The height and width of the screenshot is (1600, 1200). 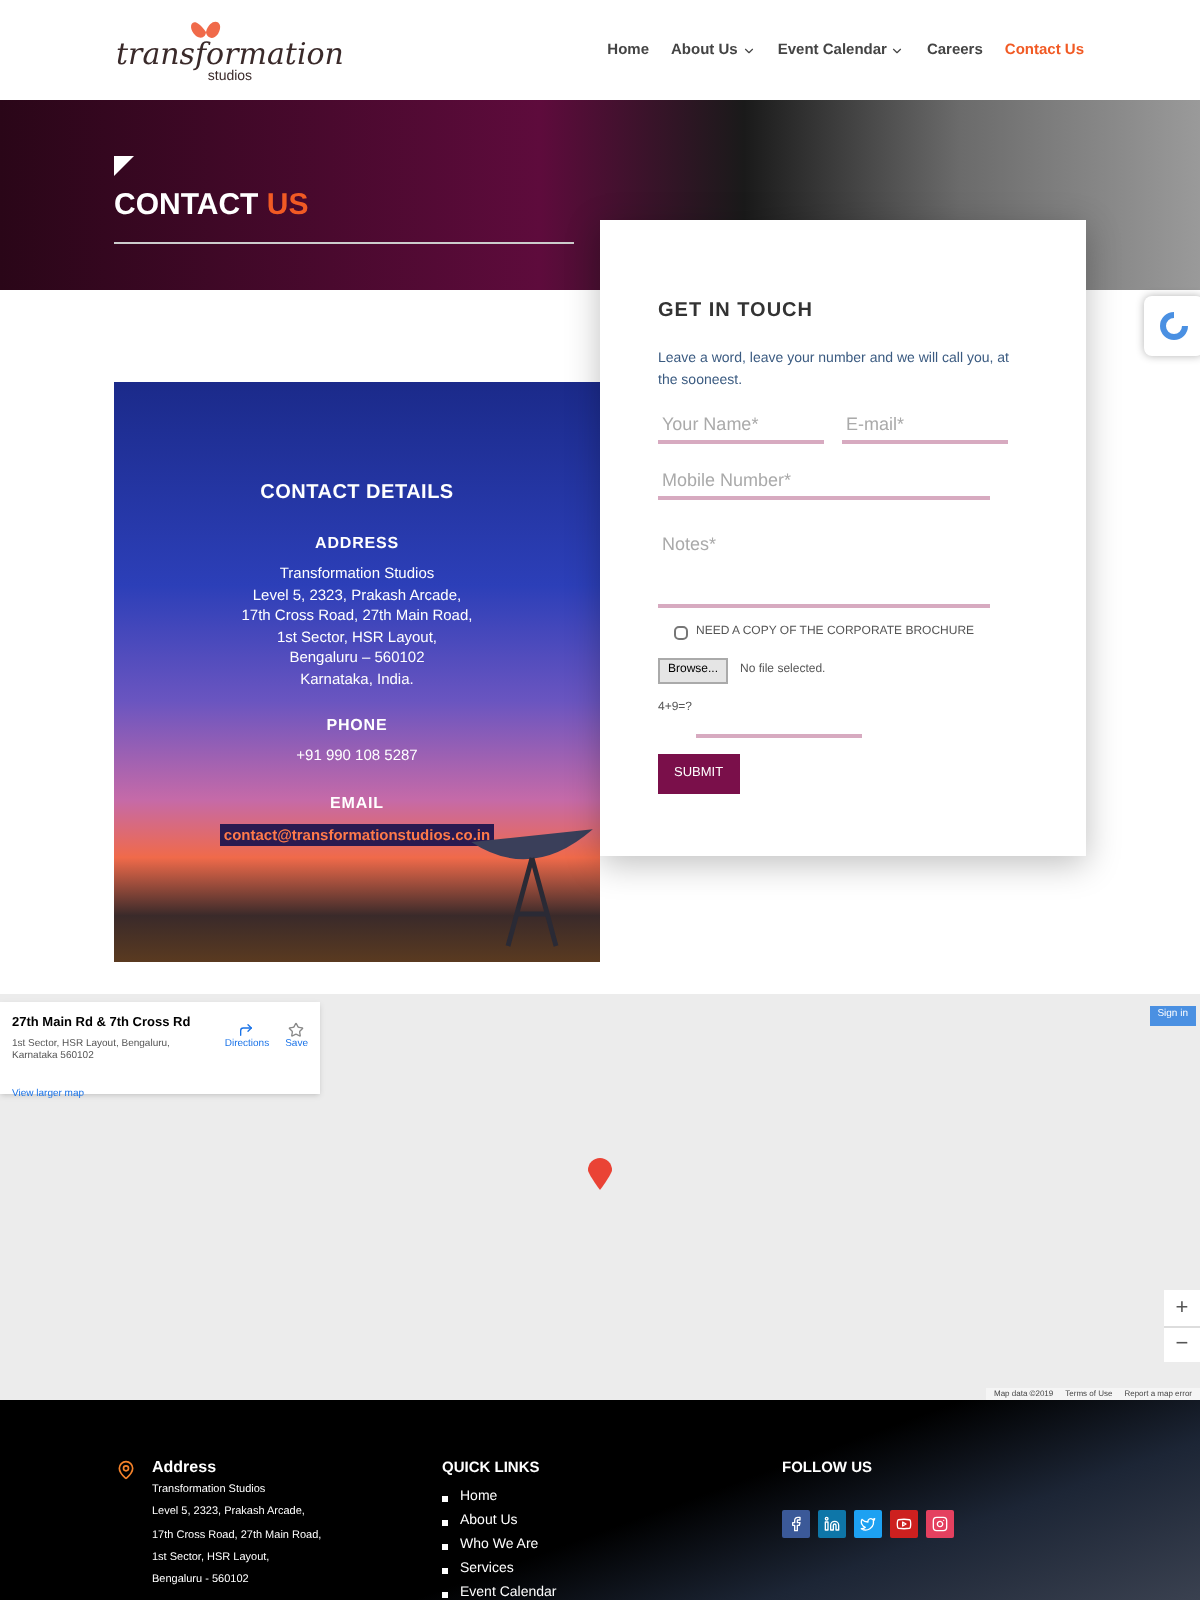 What do you see at coordinates (1182, 1308) in the screenshot?
I see `zoom-in-button: +` at bounding box center [1182, 1308].